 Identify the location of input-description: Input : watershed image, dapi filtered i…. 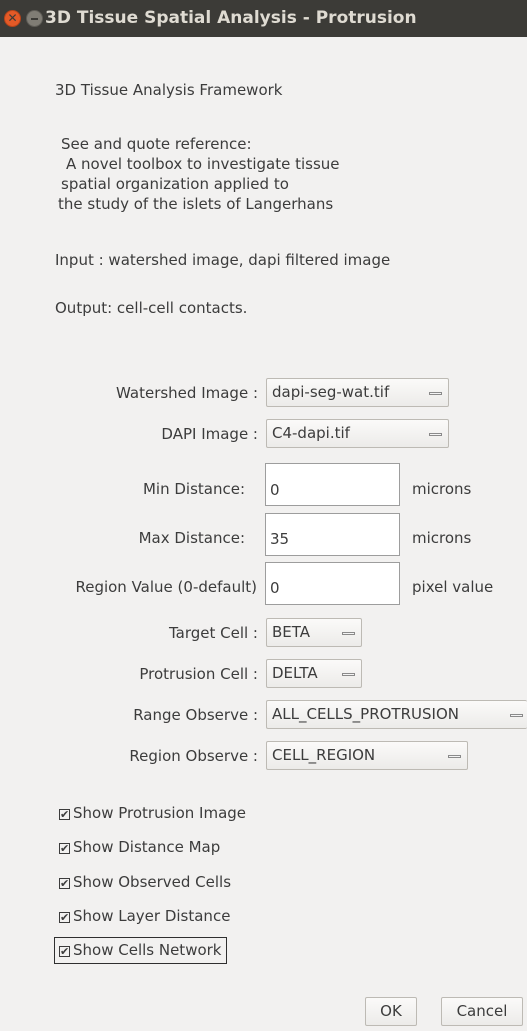
(223, 260).